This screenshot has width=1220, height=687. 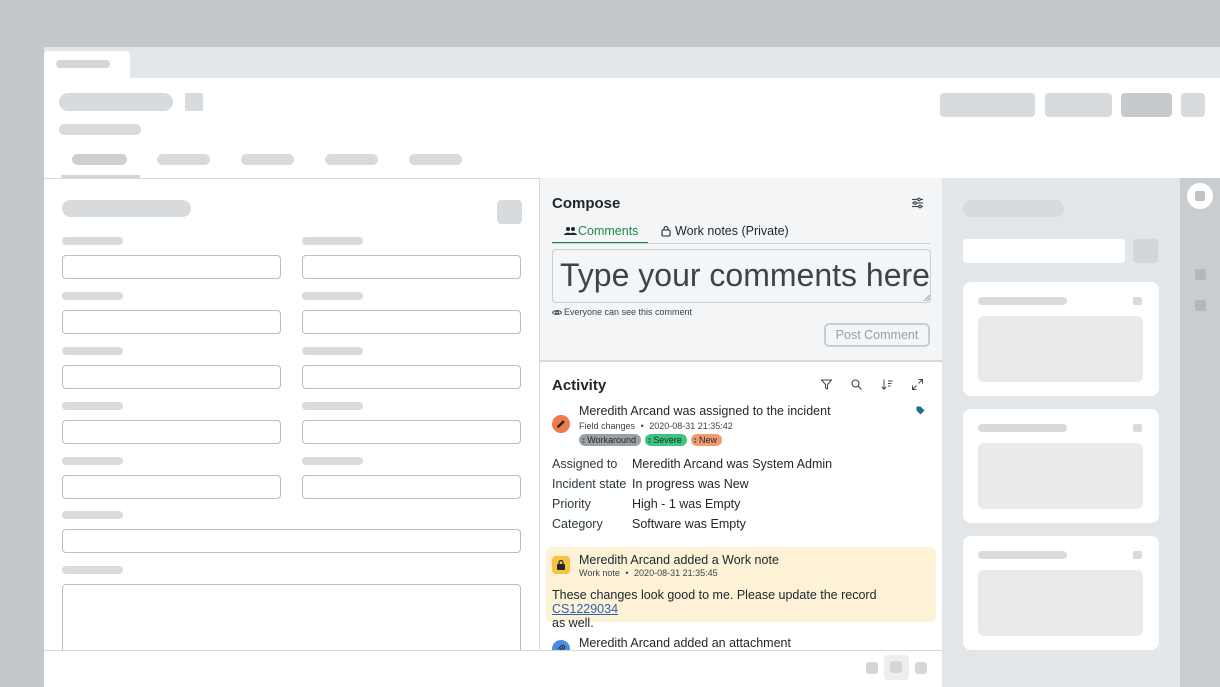 I want to click on tag-severe: ⦂ Severe, so click(x=666, y=440).